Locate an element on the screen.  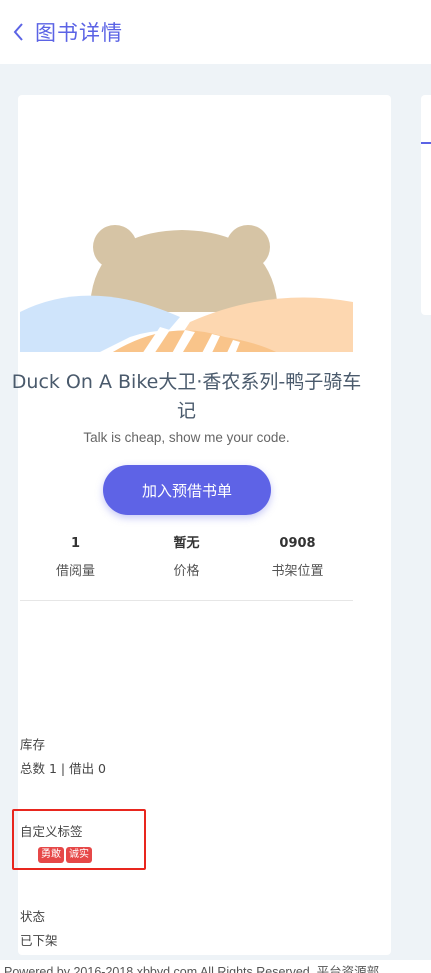
tag-badge: 勇敢 is located at coordinates (51, 855).